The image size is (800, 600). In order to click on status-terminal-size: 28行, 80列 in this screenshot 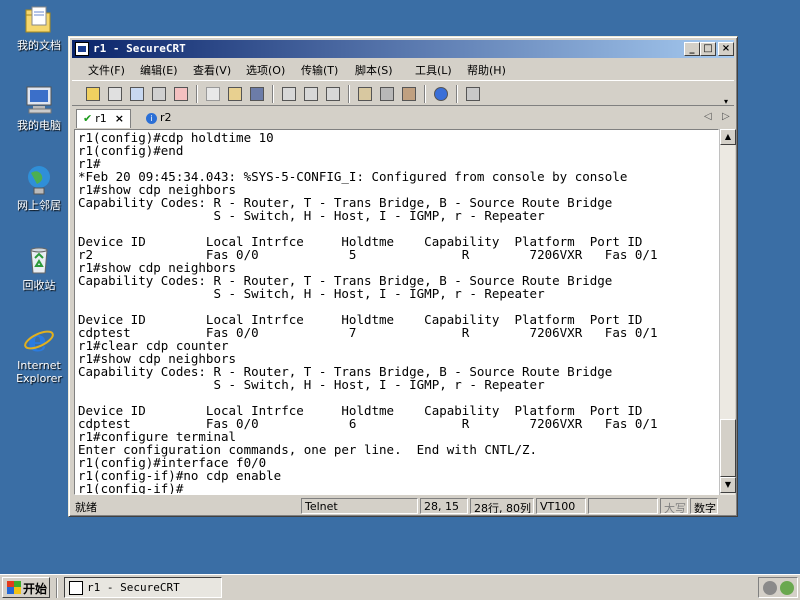, I will do `click(502, 506)`.